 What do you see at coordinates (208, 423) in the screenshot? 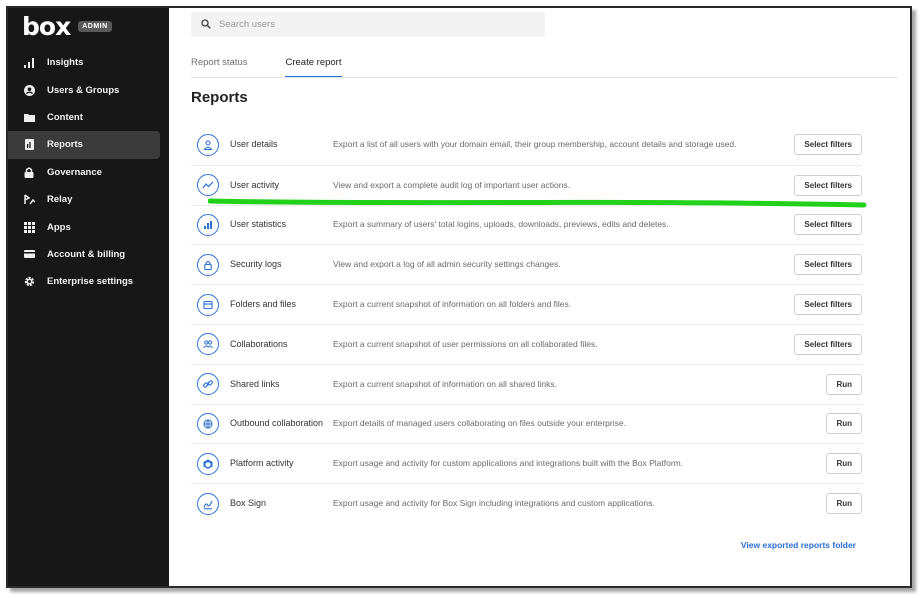
I see `outbound-icon` at bounding box center [208, 423].